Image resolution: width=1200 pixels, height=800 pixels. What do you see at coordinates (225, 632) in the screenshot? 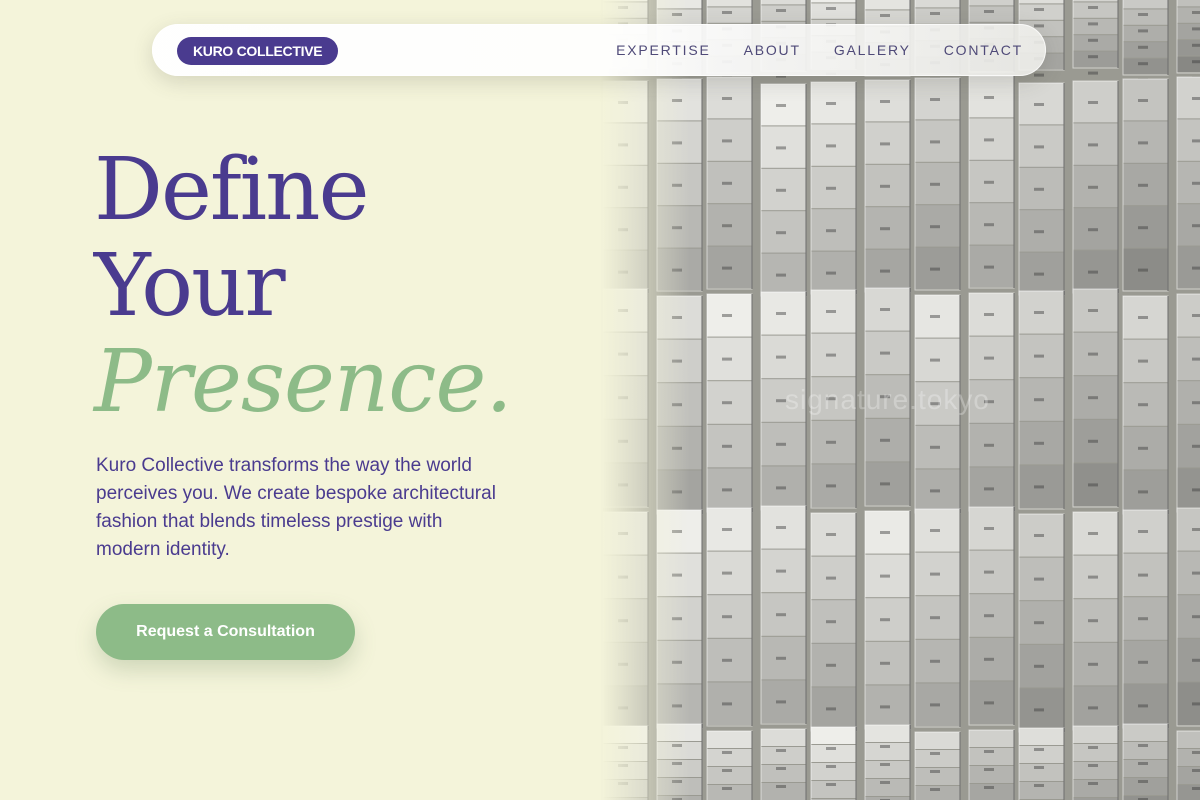
I see `request-consultation-button: Request a Consultation` at bounding box center [225, 632].